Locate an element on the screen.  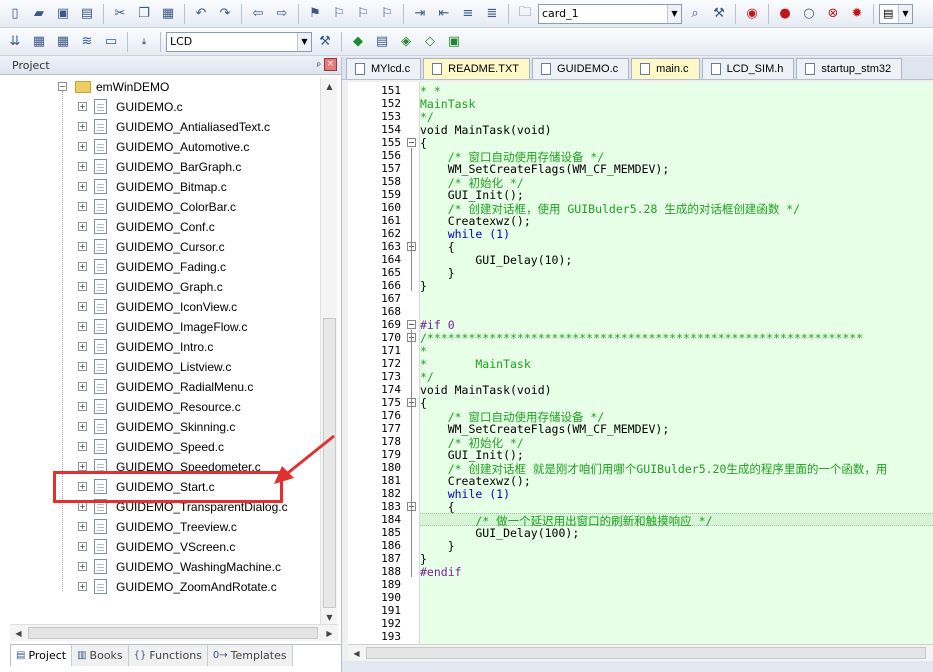
code-line: Createxwz(); is located at coordinates (475, 221).